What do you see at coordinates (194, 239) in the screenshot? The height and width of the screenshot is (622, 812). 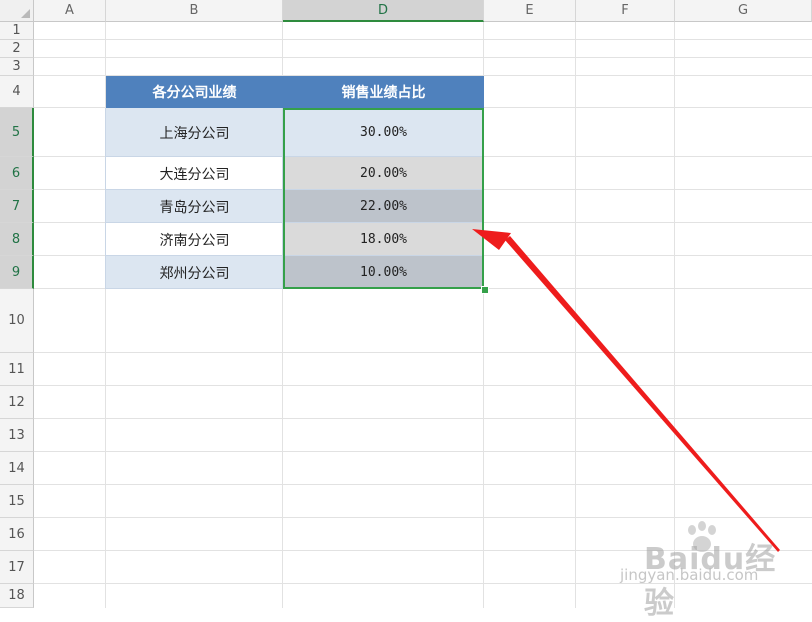 I see `cell-b8: 济南分公司` at bounding box center [194, 239].